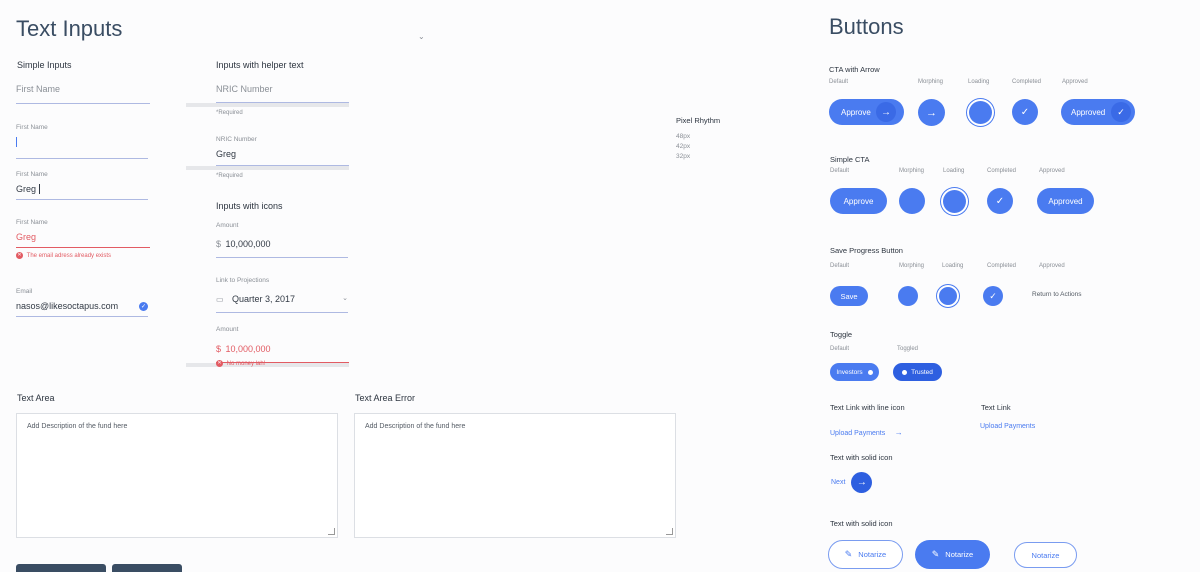 The height and width of the screenshot is (572, 1200). I want to click on simple-inputs-heading: Simple Inputs, so click(44, 65).